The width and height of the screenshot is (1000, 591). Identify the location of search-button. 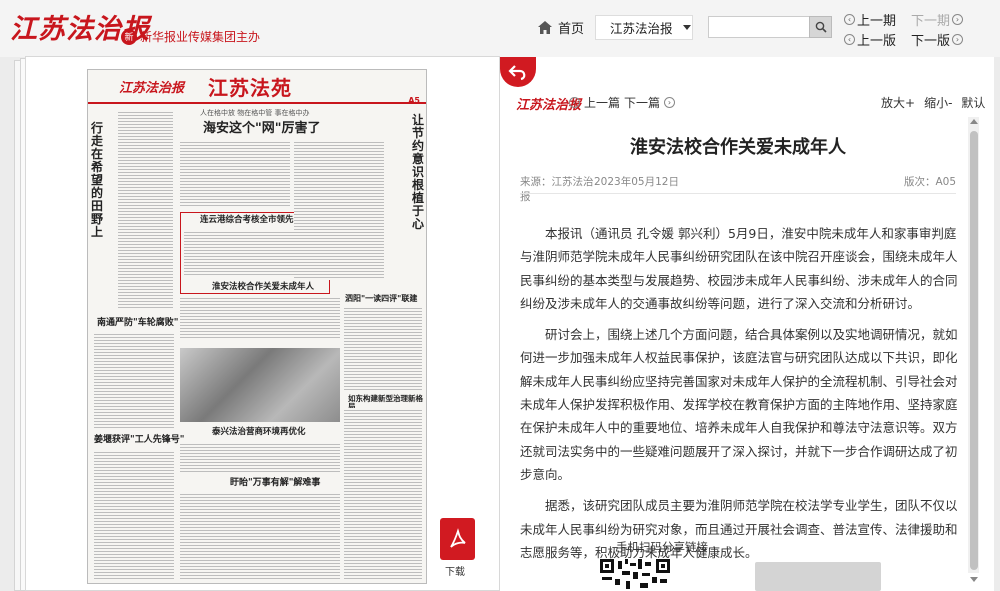
(820, 27).